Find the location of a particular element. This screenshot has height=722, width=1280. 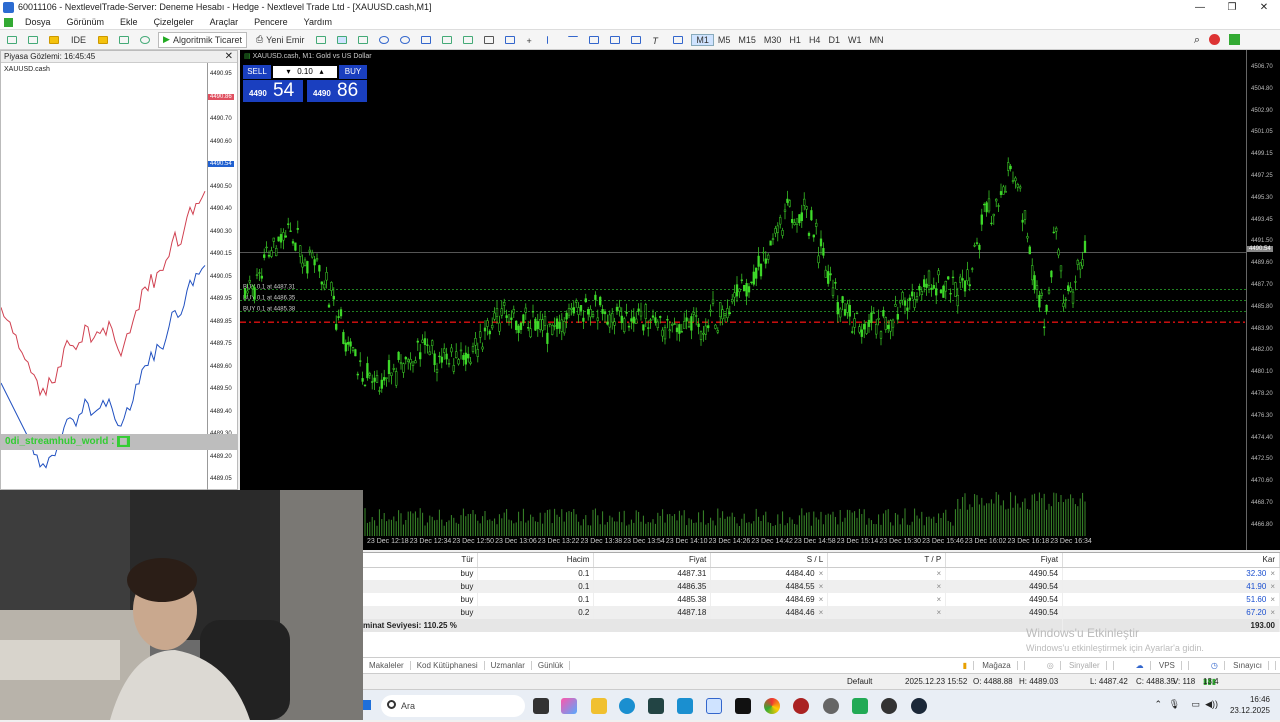

new-order-button: ⎙ Yeni Emir is located at coordinates (280, 40).